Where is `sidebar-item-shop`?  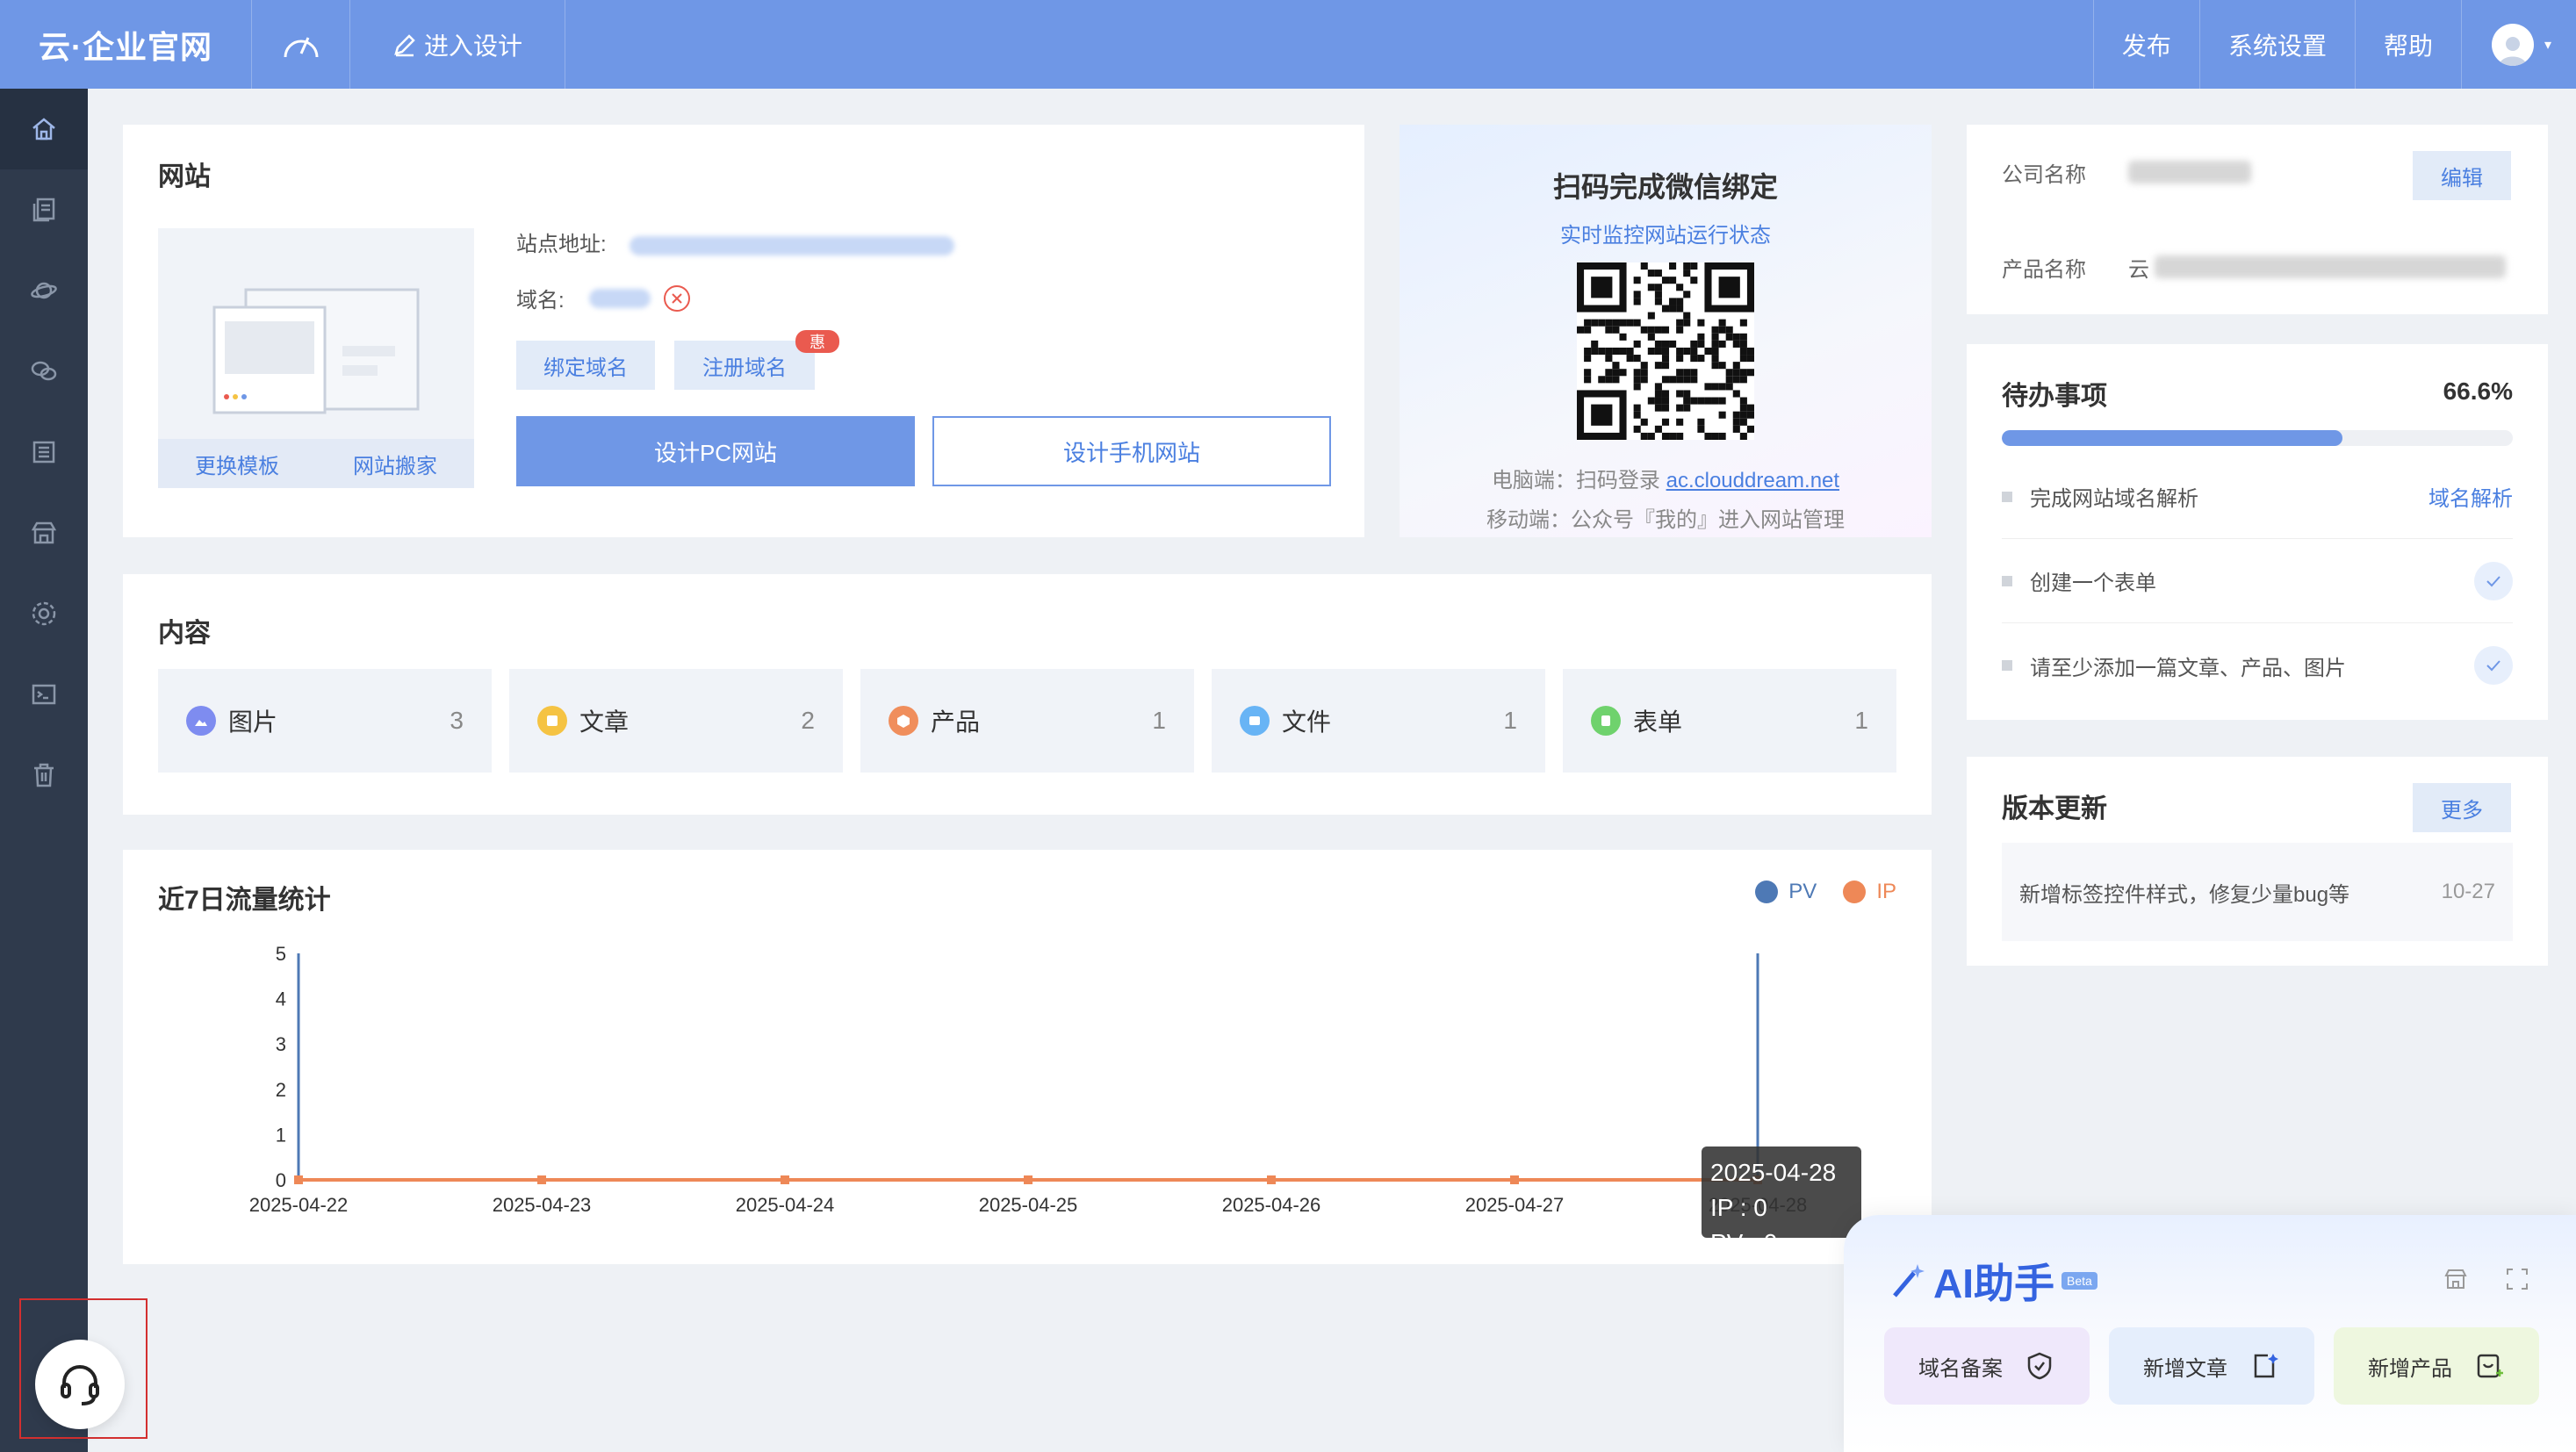 sidebar-item-shop is located at coordinates (44, 533).